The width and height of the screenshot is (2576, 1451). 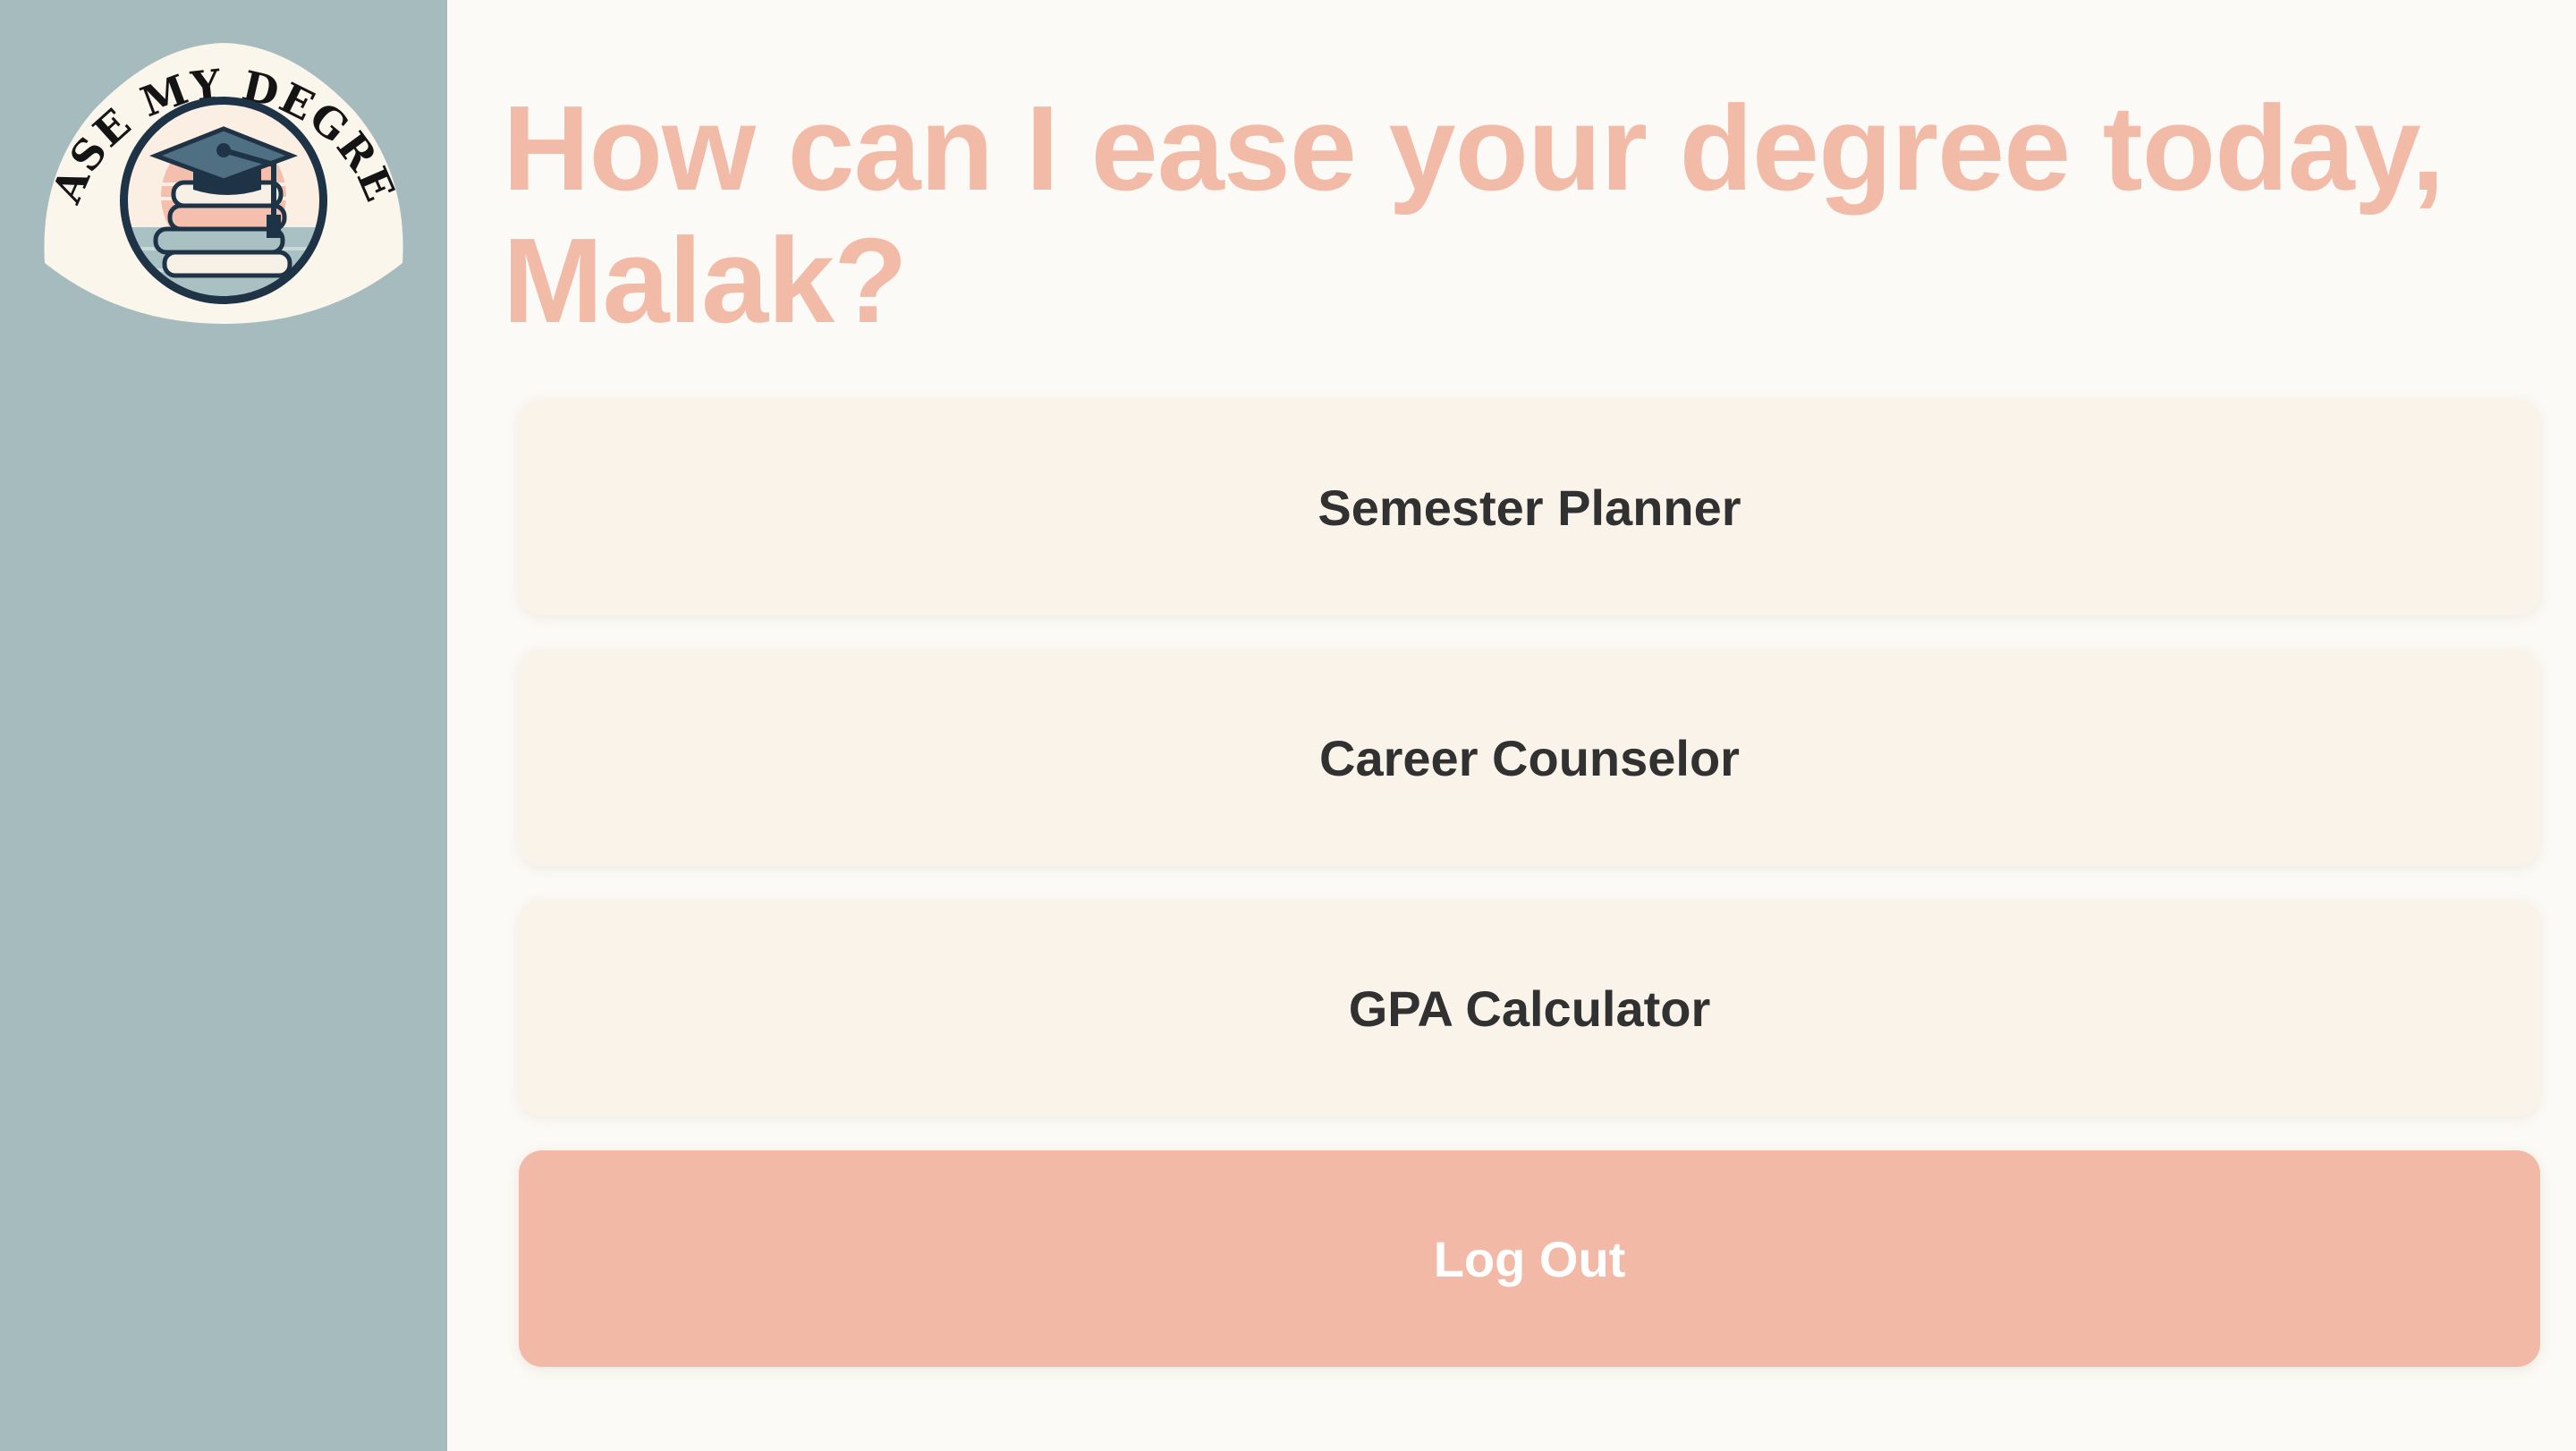 I want to click on gpa-calculator-button: GPA Calculator, so click(x=1529, y=1008).